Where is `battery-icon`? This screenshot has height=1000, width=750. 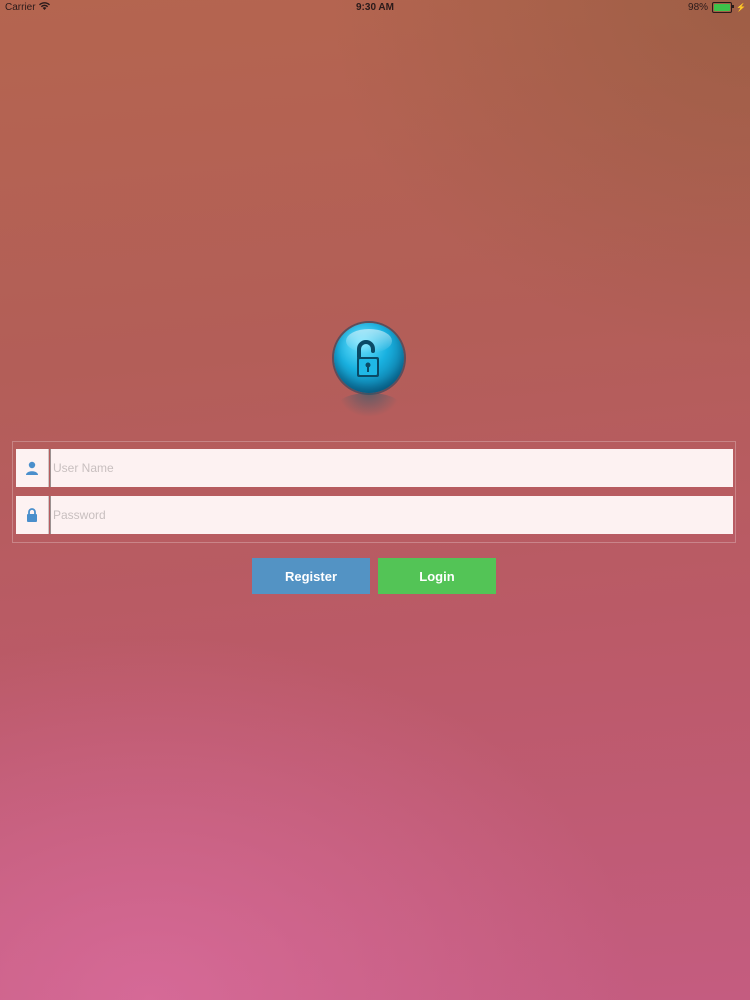
battery-icon is located at coordinates (723, 7).